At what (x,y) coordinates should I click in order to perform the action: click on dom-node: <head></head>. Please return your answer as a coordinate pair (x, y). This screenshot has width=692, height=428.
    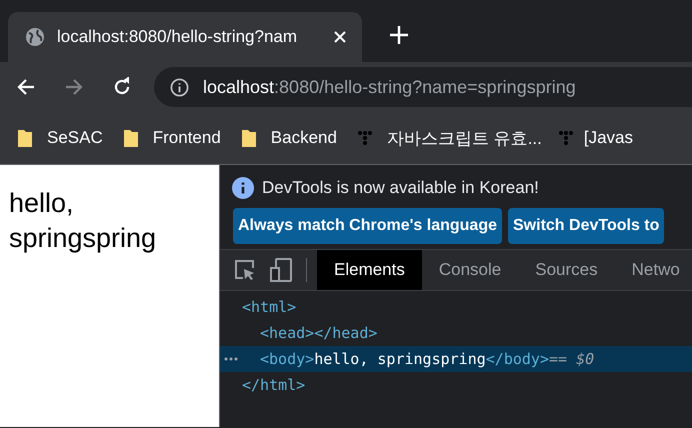
    Looking at the image, I should click on (319, 333).